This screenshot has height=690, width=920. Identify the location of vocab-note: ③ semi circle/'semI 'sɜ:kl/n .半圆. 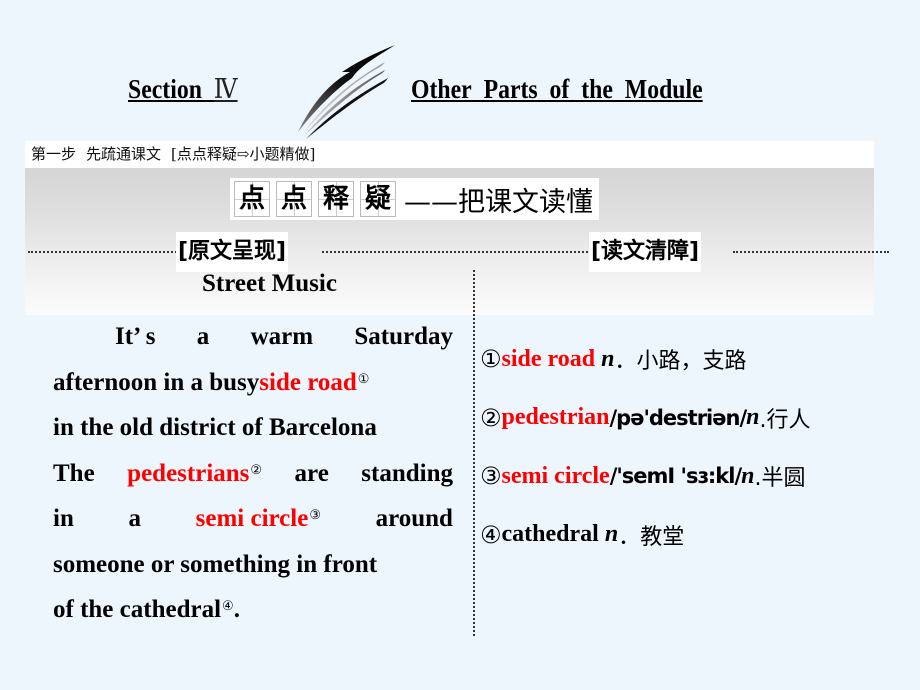
(645, 476).